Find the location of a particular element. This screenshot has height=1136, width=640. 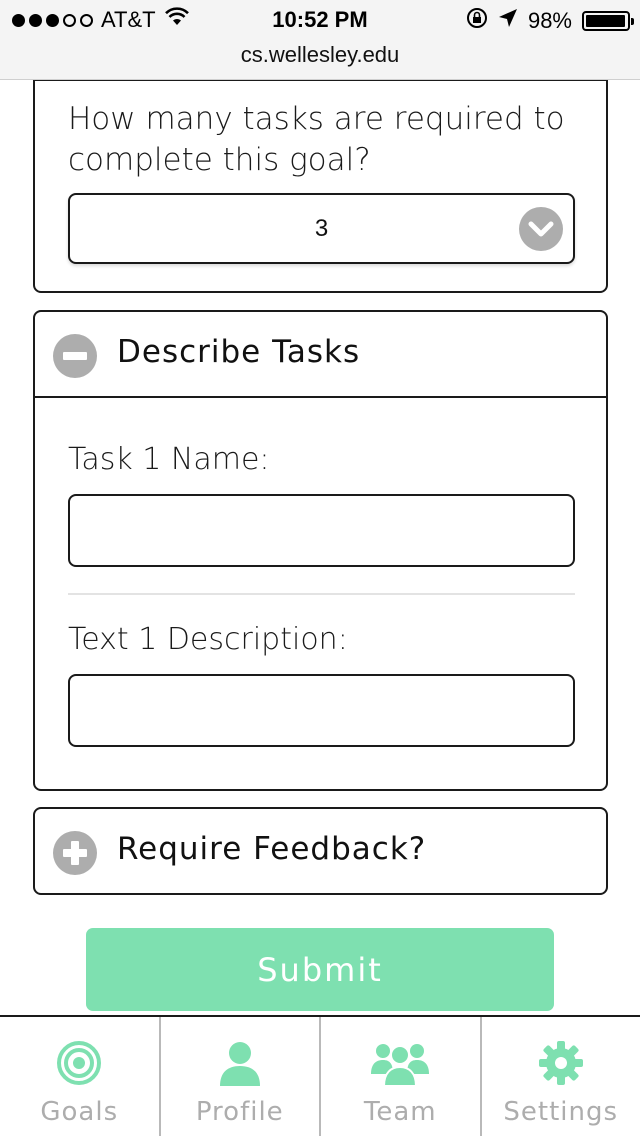

task-name-label: Task 1 Name: is located at coordinates (169, 459).